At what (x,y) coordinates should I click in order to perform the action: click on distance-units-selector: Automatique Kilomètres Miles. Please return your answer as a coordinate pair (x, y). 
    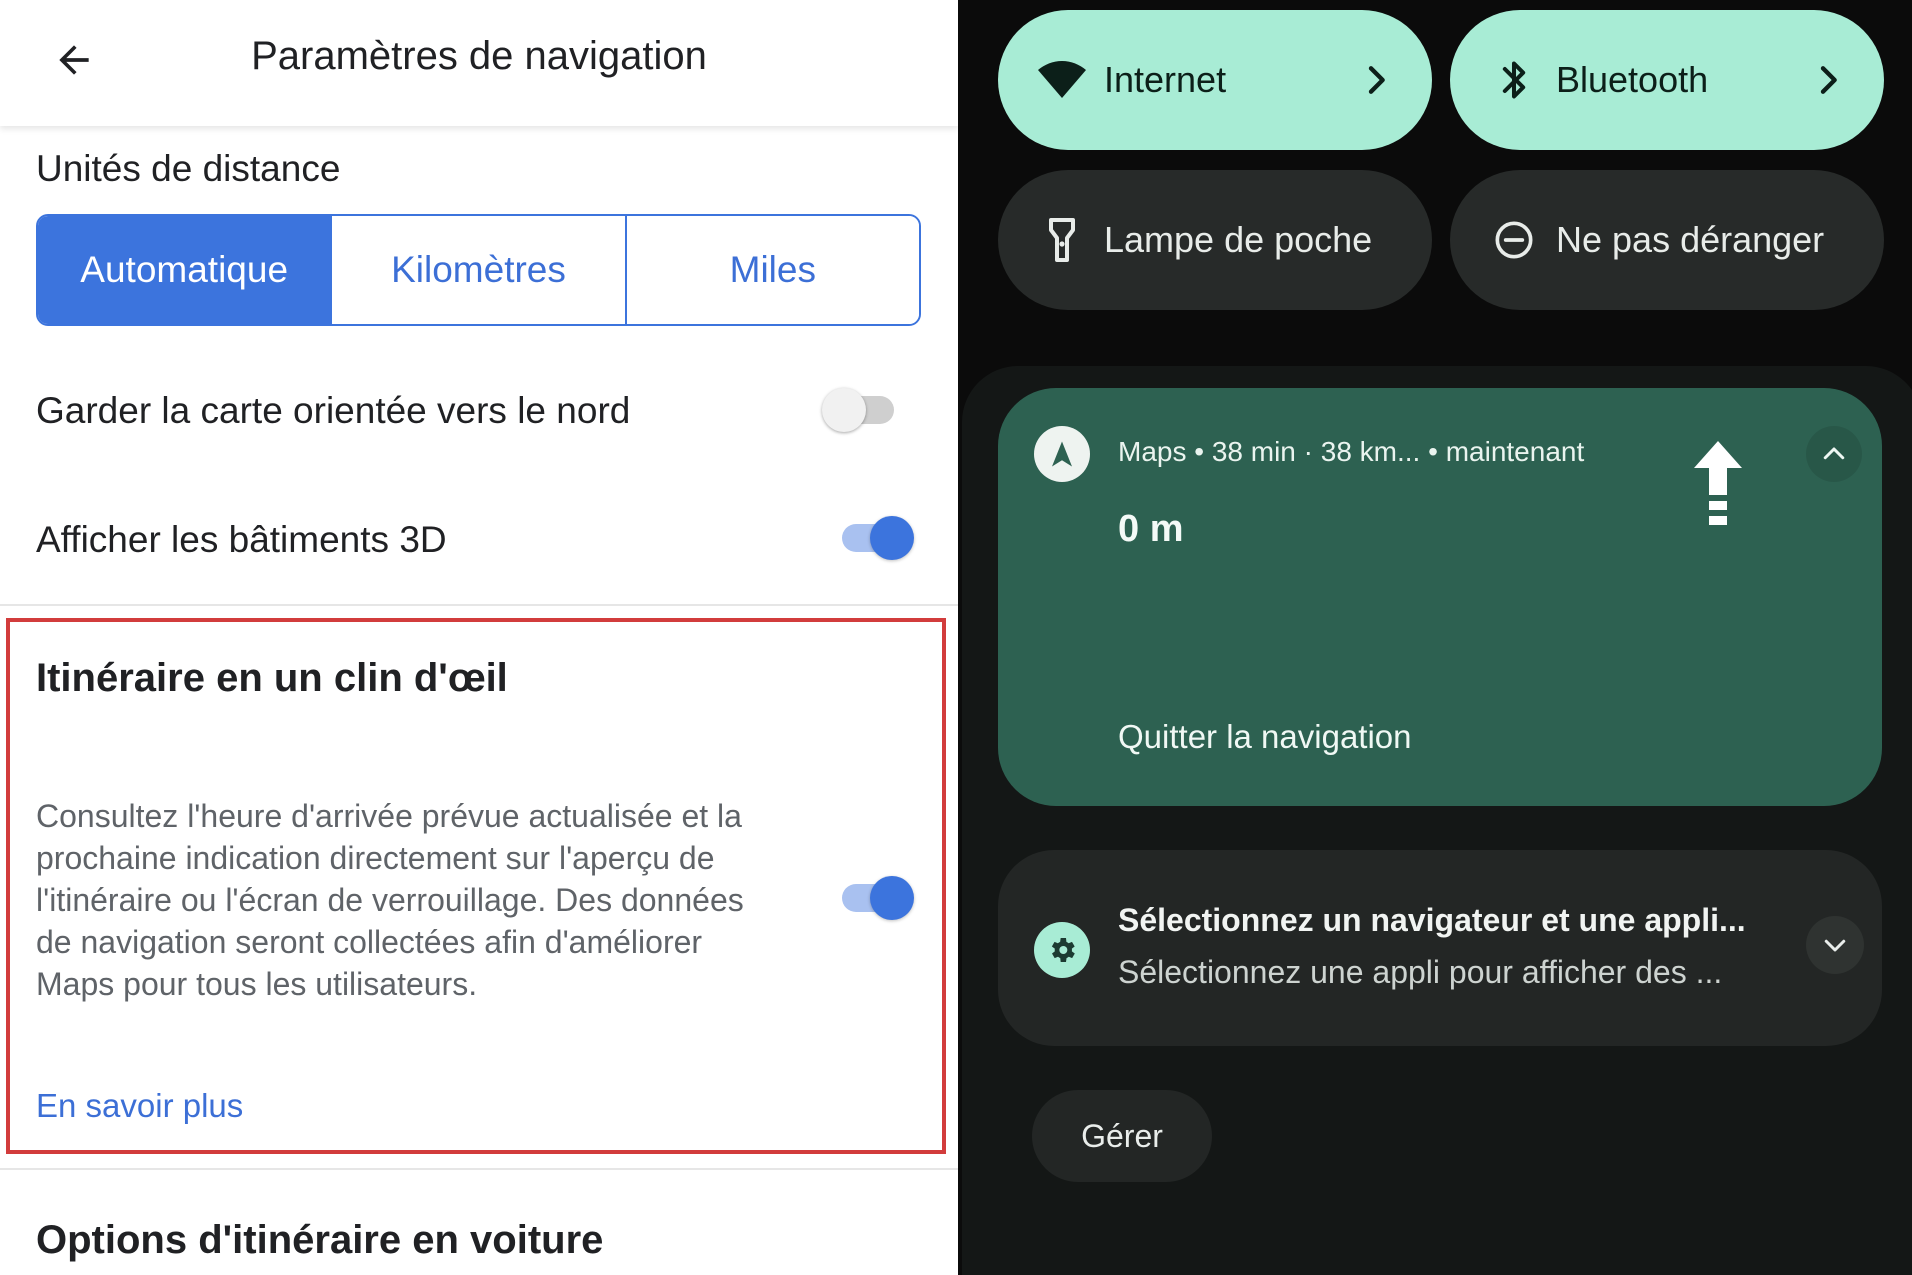
    Looking at the image, I should click on (478, 270).